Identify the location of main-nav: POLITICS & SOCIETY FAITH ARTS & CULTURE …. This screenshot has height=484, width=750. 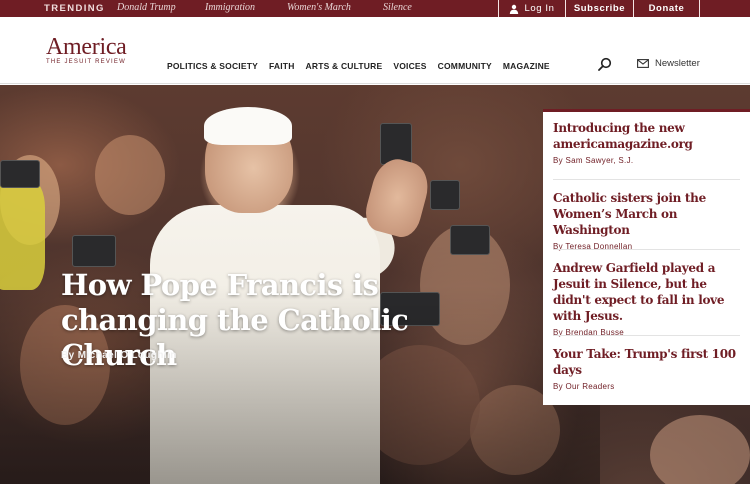
(364, 66).